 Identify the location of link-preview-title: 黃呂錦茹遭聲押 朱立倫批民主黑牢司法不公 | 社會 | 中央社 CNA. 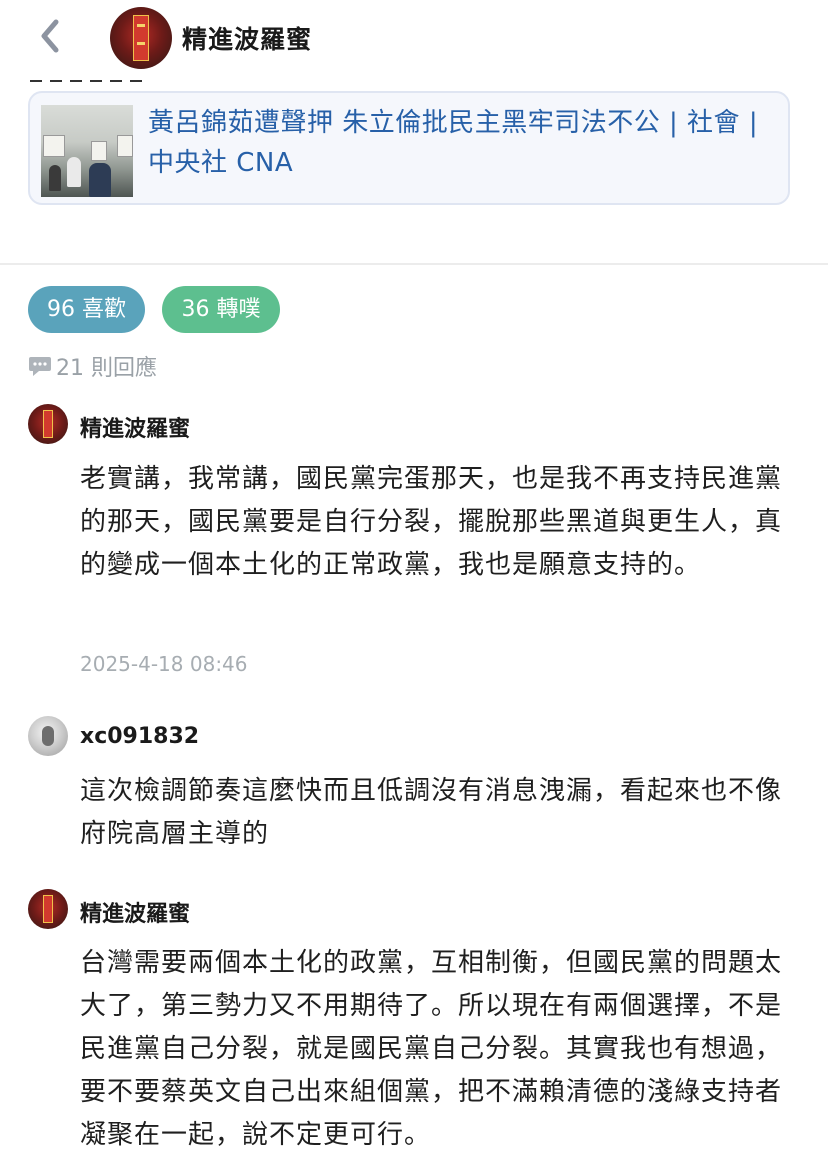
(463, 143).